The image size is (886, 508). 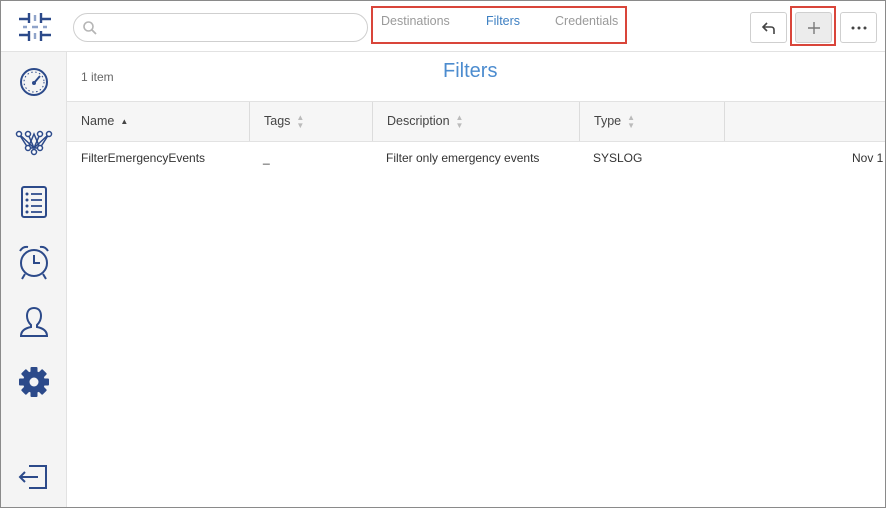 I want to click on column-header-type: Type ▲ ▼, so click(x=652, y=121).